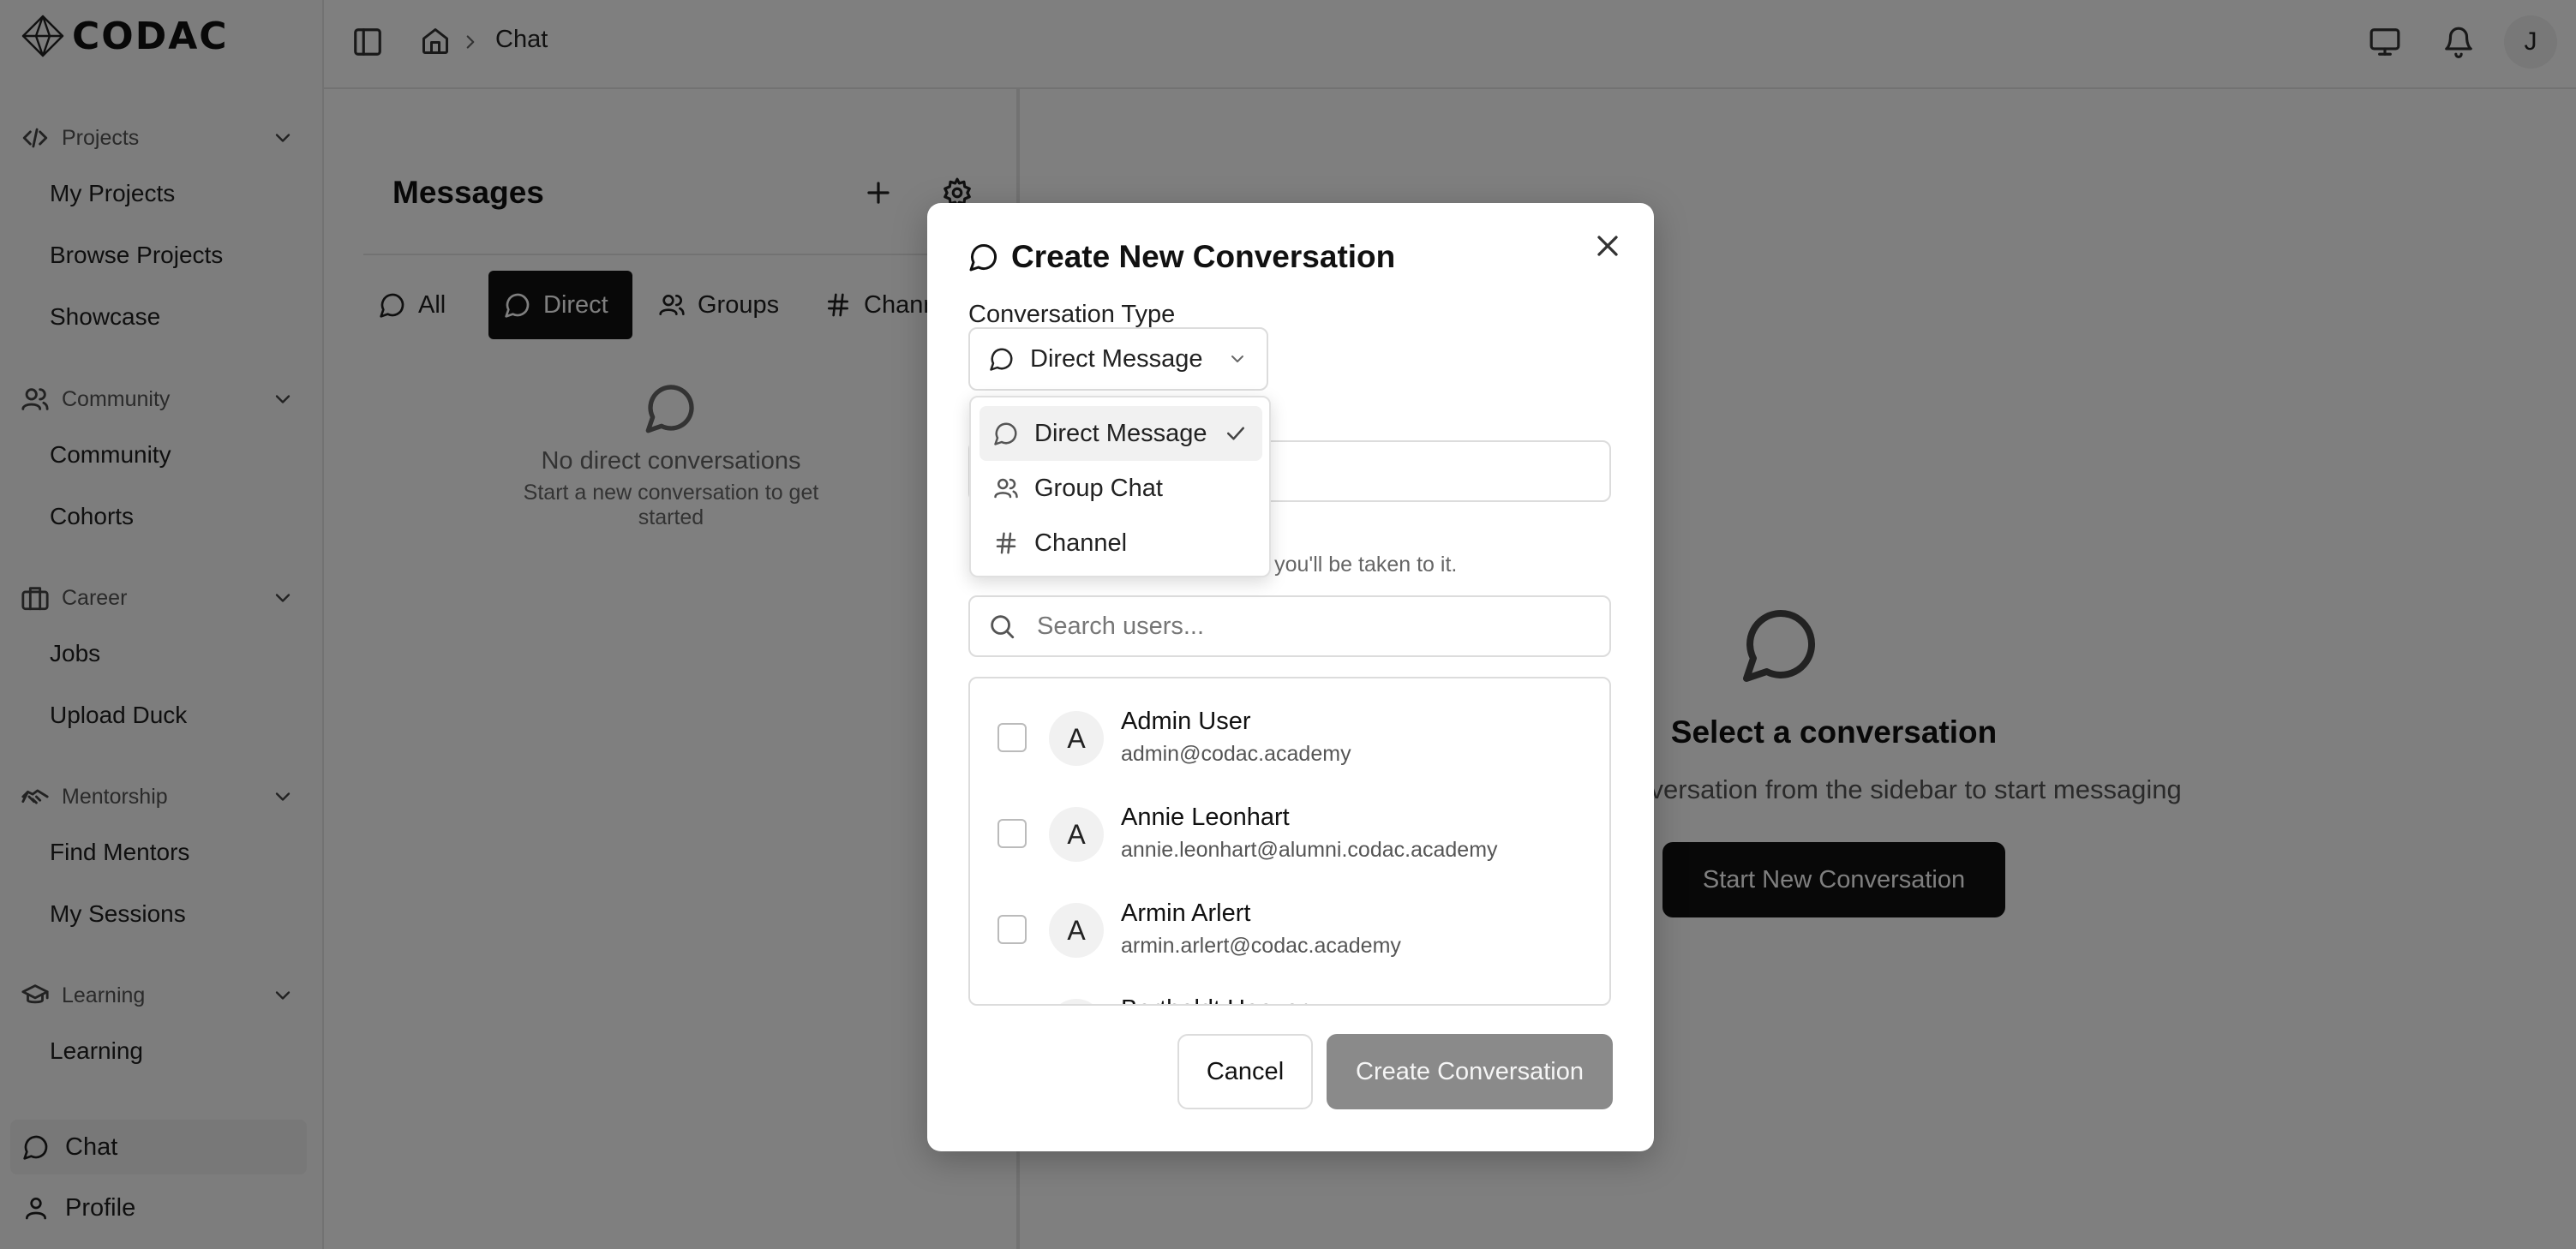 The height and width of the screenshot is (1249, 2576). I want to click on create-conversation-button: Create Conversation, so click(1470, 1071).